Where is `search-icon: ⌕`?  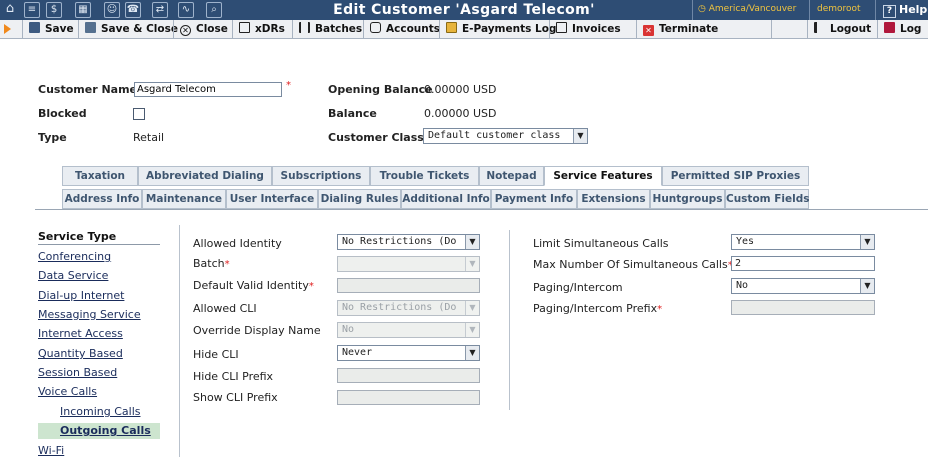
search-icon: ⌕ is located at coordinates (214, 10).